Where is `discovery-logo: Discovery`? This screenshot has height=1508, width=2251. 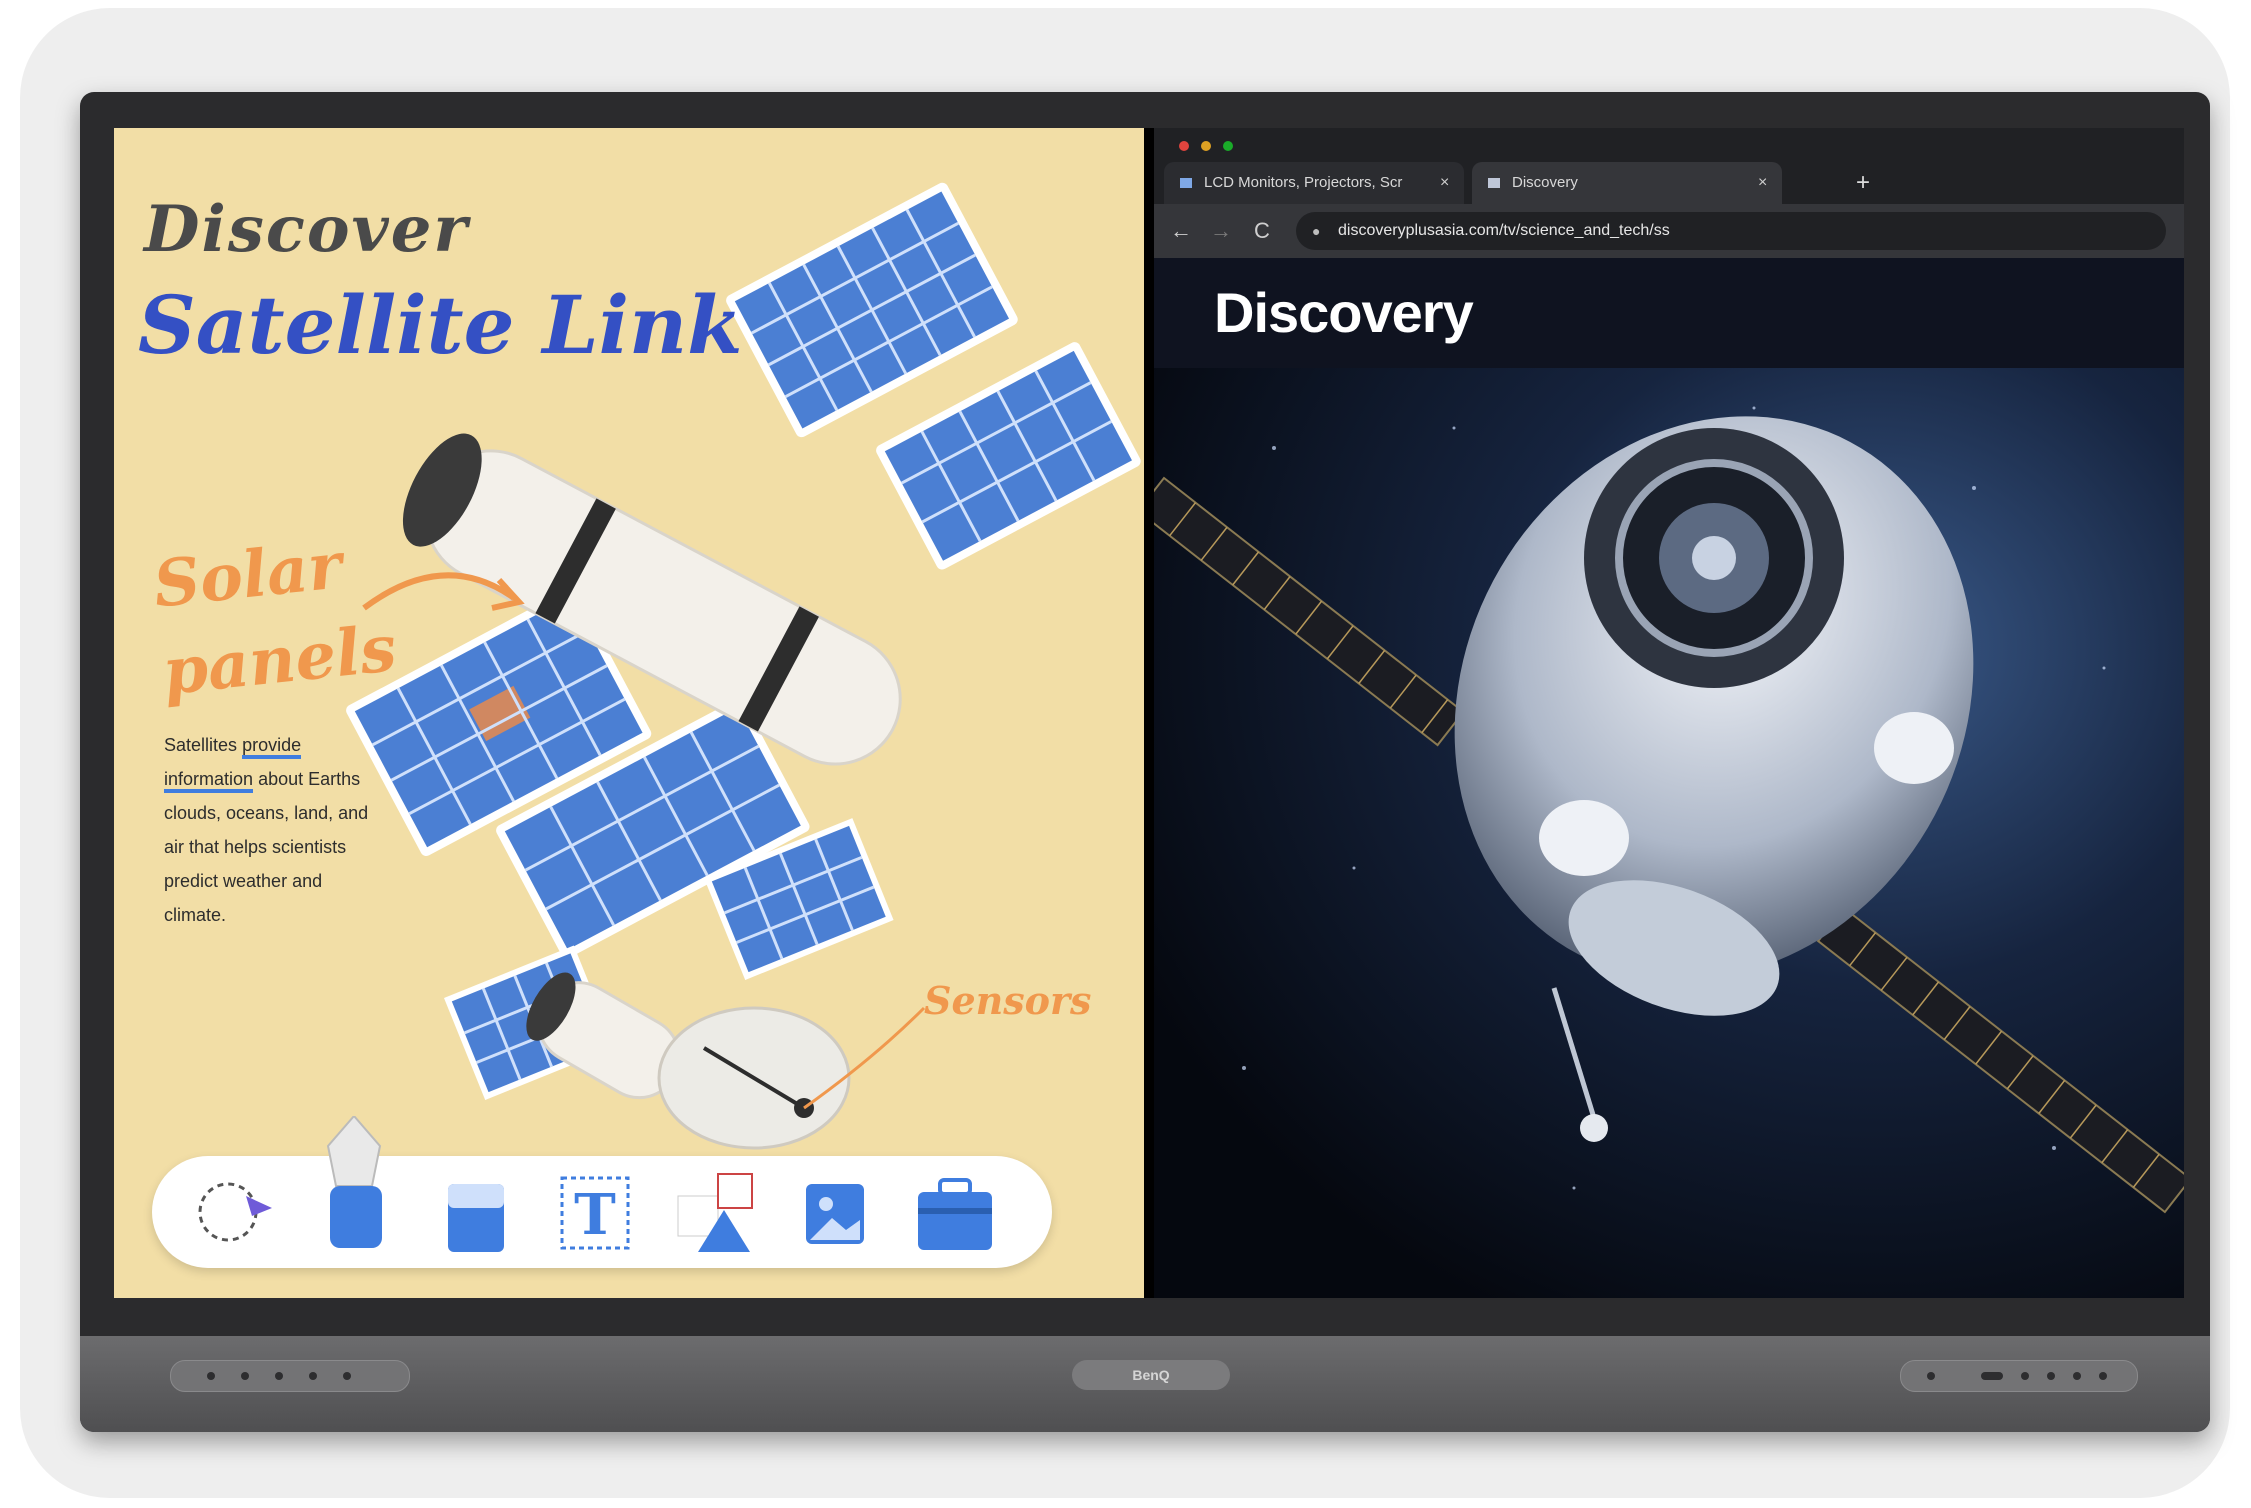 discovery-logo: Discovery is located at coordinates (1344, 312).